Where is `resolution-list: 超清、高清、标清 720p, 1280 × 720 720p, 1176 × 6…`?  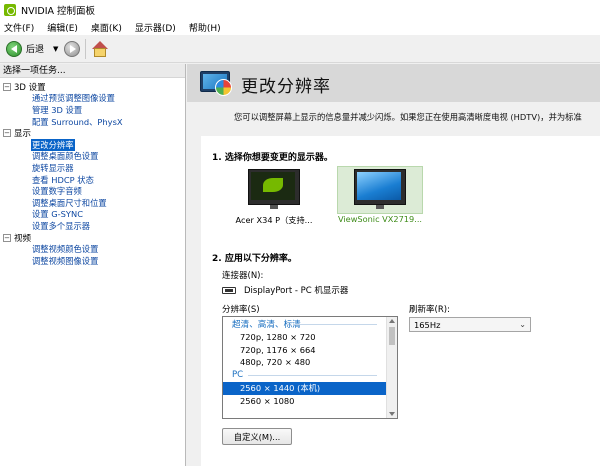
resolution-list: 超清、高清、标清 720p, 1280 × 720 720p, 1176 × 6… is located at coordinates (310, 367).